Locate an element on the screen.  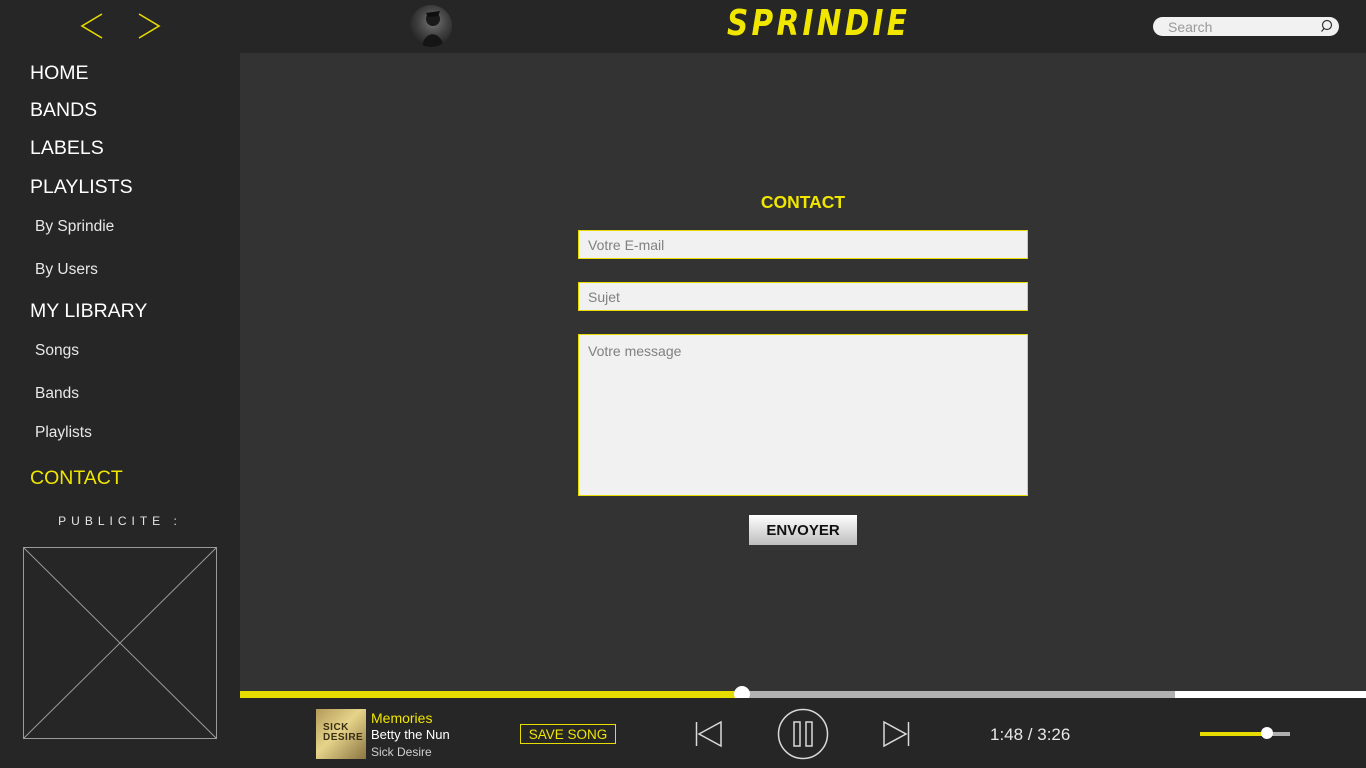
previous-track-icon is located at coordinates (709, 734).